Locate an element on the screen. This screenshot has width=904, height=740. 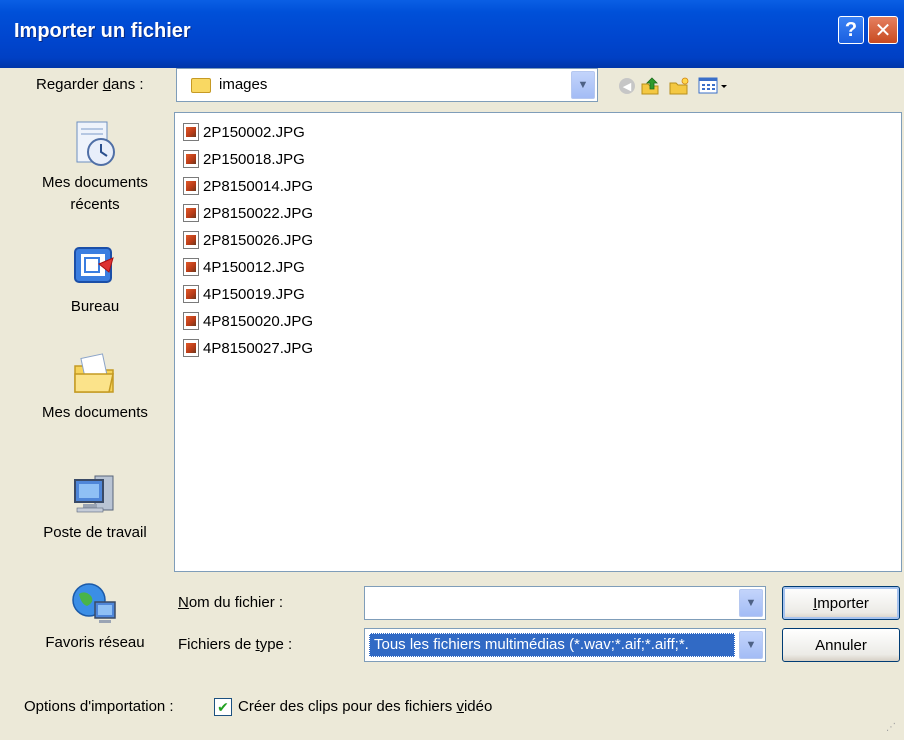
file-name: 2P8150014.JPG is located at coordinates (258, 186).